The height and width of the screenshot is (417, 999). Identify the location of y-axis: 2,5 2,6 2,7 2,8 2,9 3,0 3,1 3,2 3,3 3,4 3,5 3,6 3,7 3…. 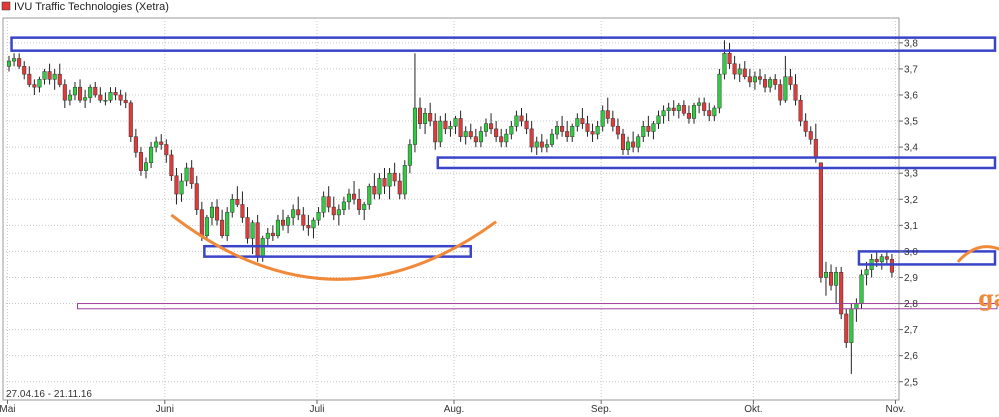
(908, 213).